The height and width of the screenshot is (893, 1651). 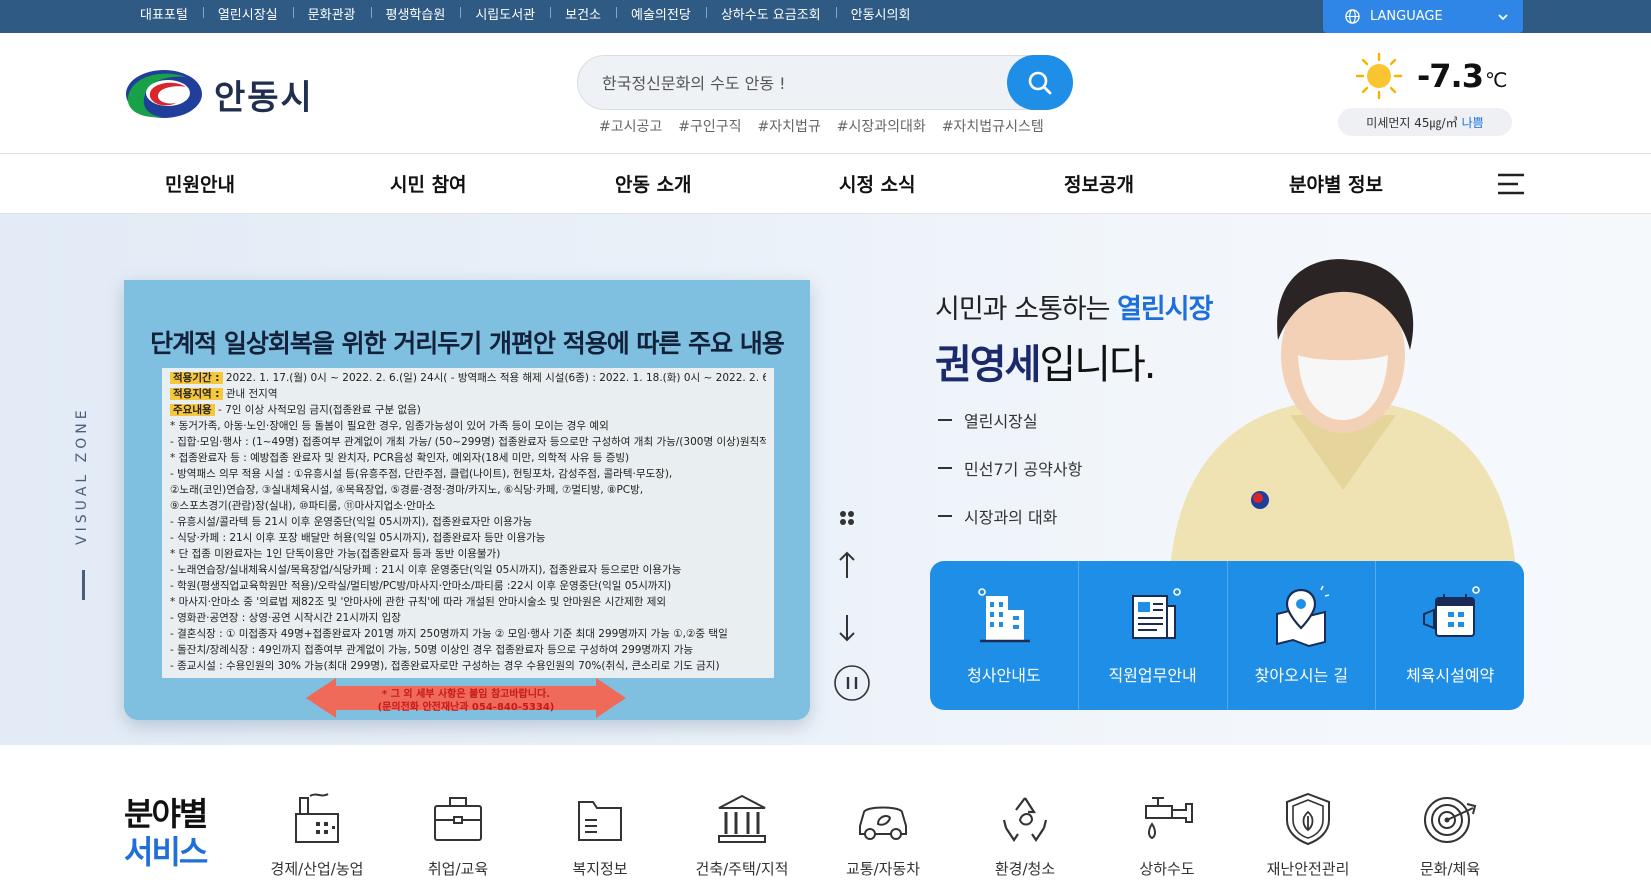 I want to click on document-list-icon, so click(x=1156, y=613).